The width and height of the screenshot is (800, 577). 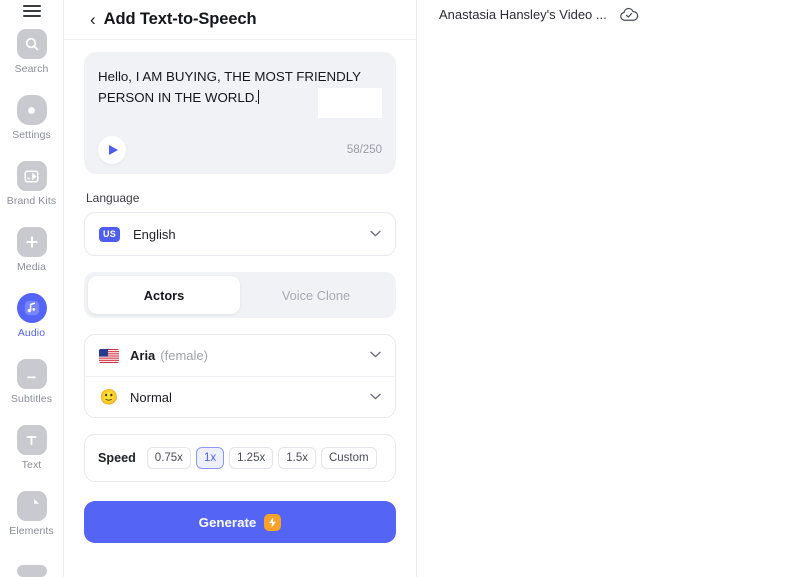 I want to click on sidebar-item-label: Text, so click(x=31, y=465).